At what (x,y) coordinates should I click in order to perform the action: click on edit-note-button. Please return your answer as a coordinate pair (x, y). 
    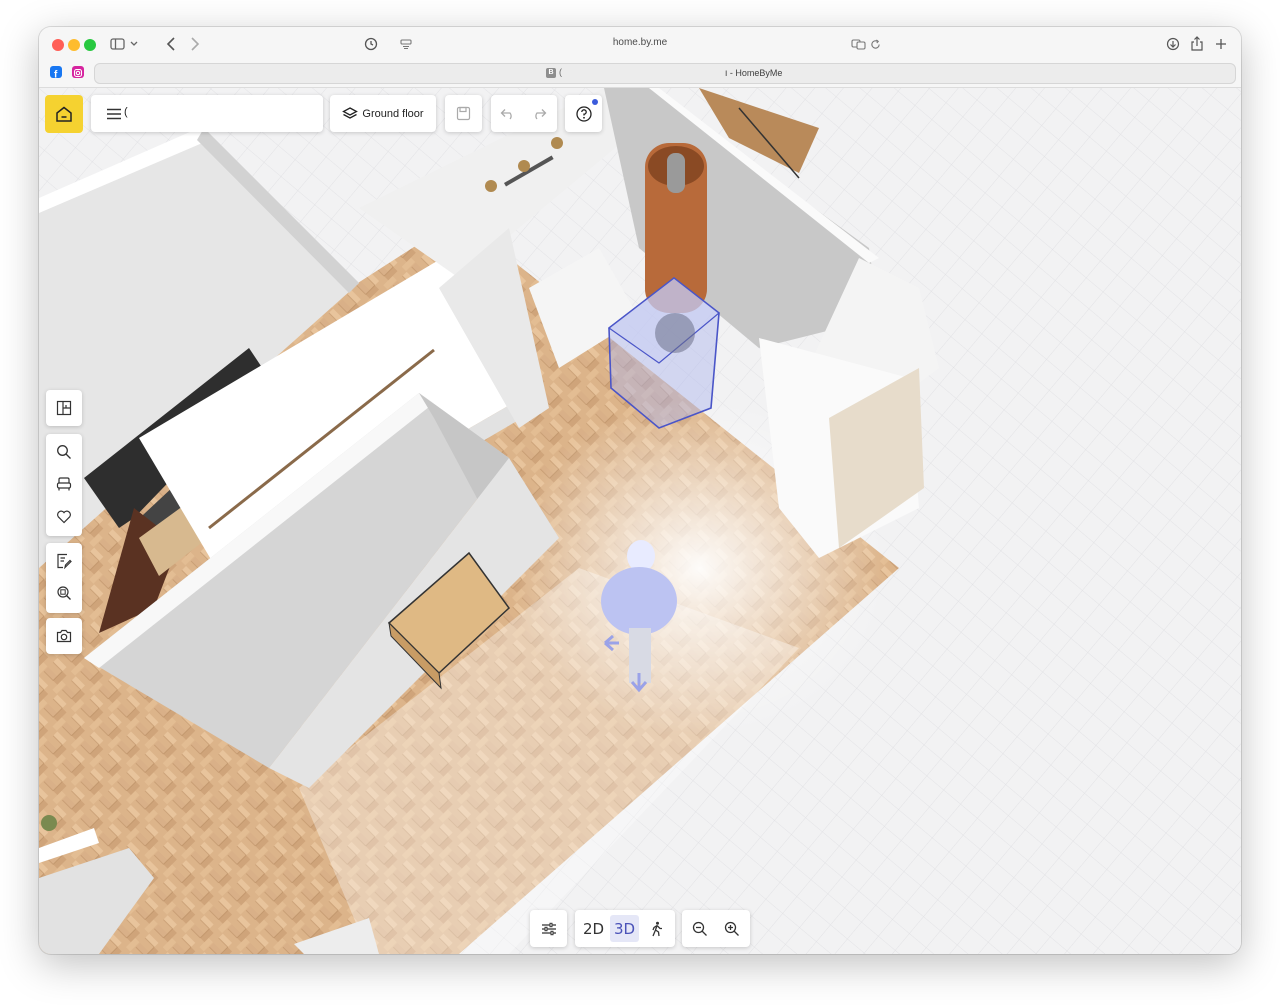
    Looking at the image, I should click on (64, 561).